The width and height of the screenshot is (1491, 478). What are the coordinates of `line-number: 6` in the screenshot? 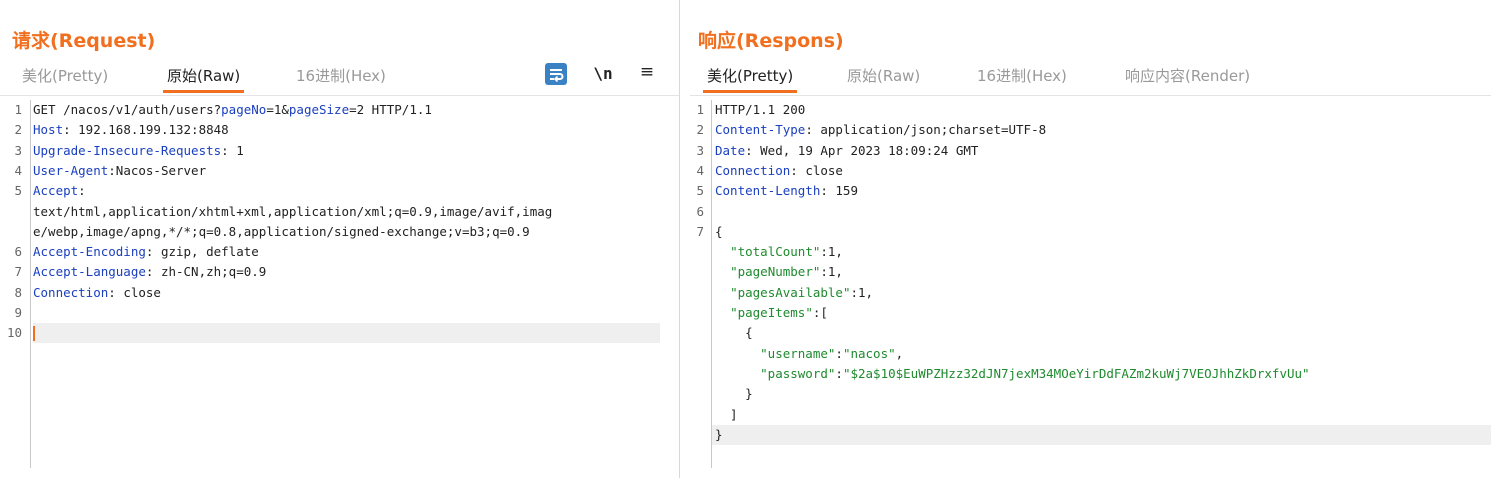 It's located at (700, 211).